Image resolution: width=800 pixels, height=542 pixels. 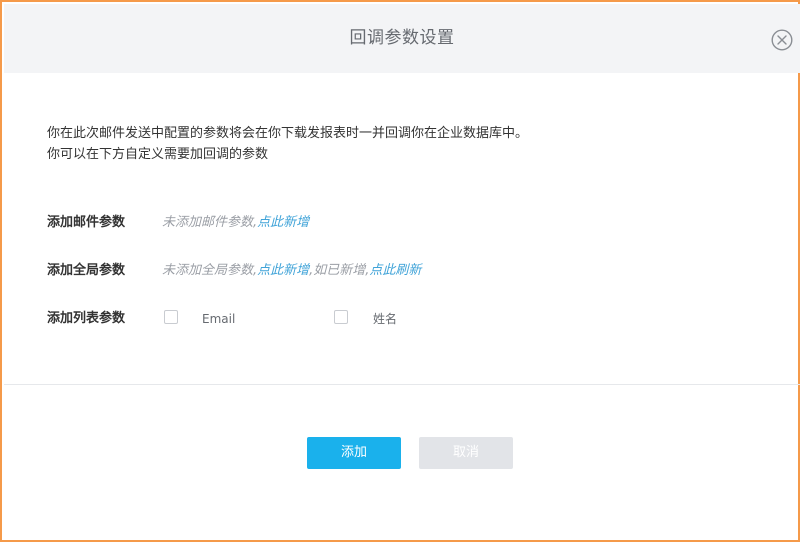 I want to click on email-checkbox, so click(x=171, y=317).